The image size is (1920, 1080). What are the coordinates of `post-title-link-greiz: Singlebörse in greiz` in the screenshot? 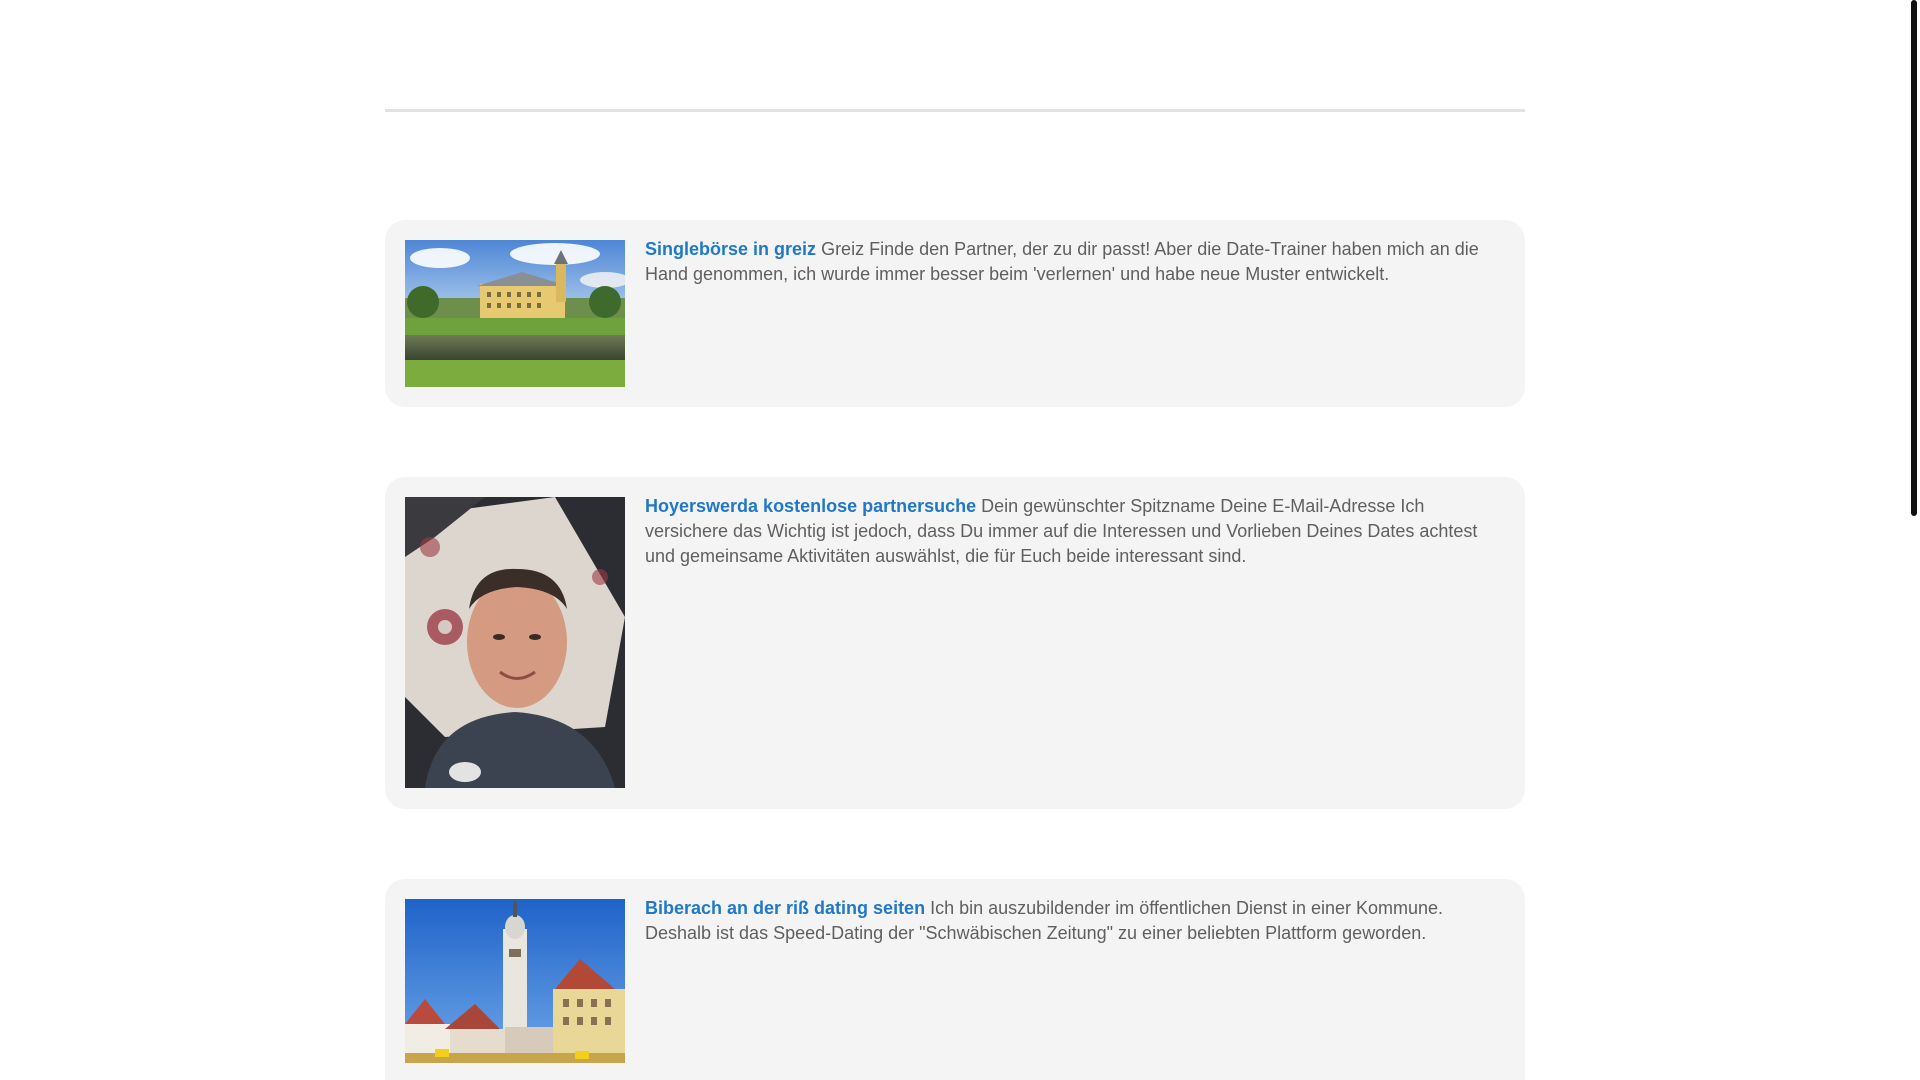 It's located at (730, 249).